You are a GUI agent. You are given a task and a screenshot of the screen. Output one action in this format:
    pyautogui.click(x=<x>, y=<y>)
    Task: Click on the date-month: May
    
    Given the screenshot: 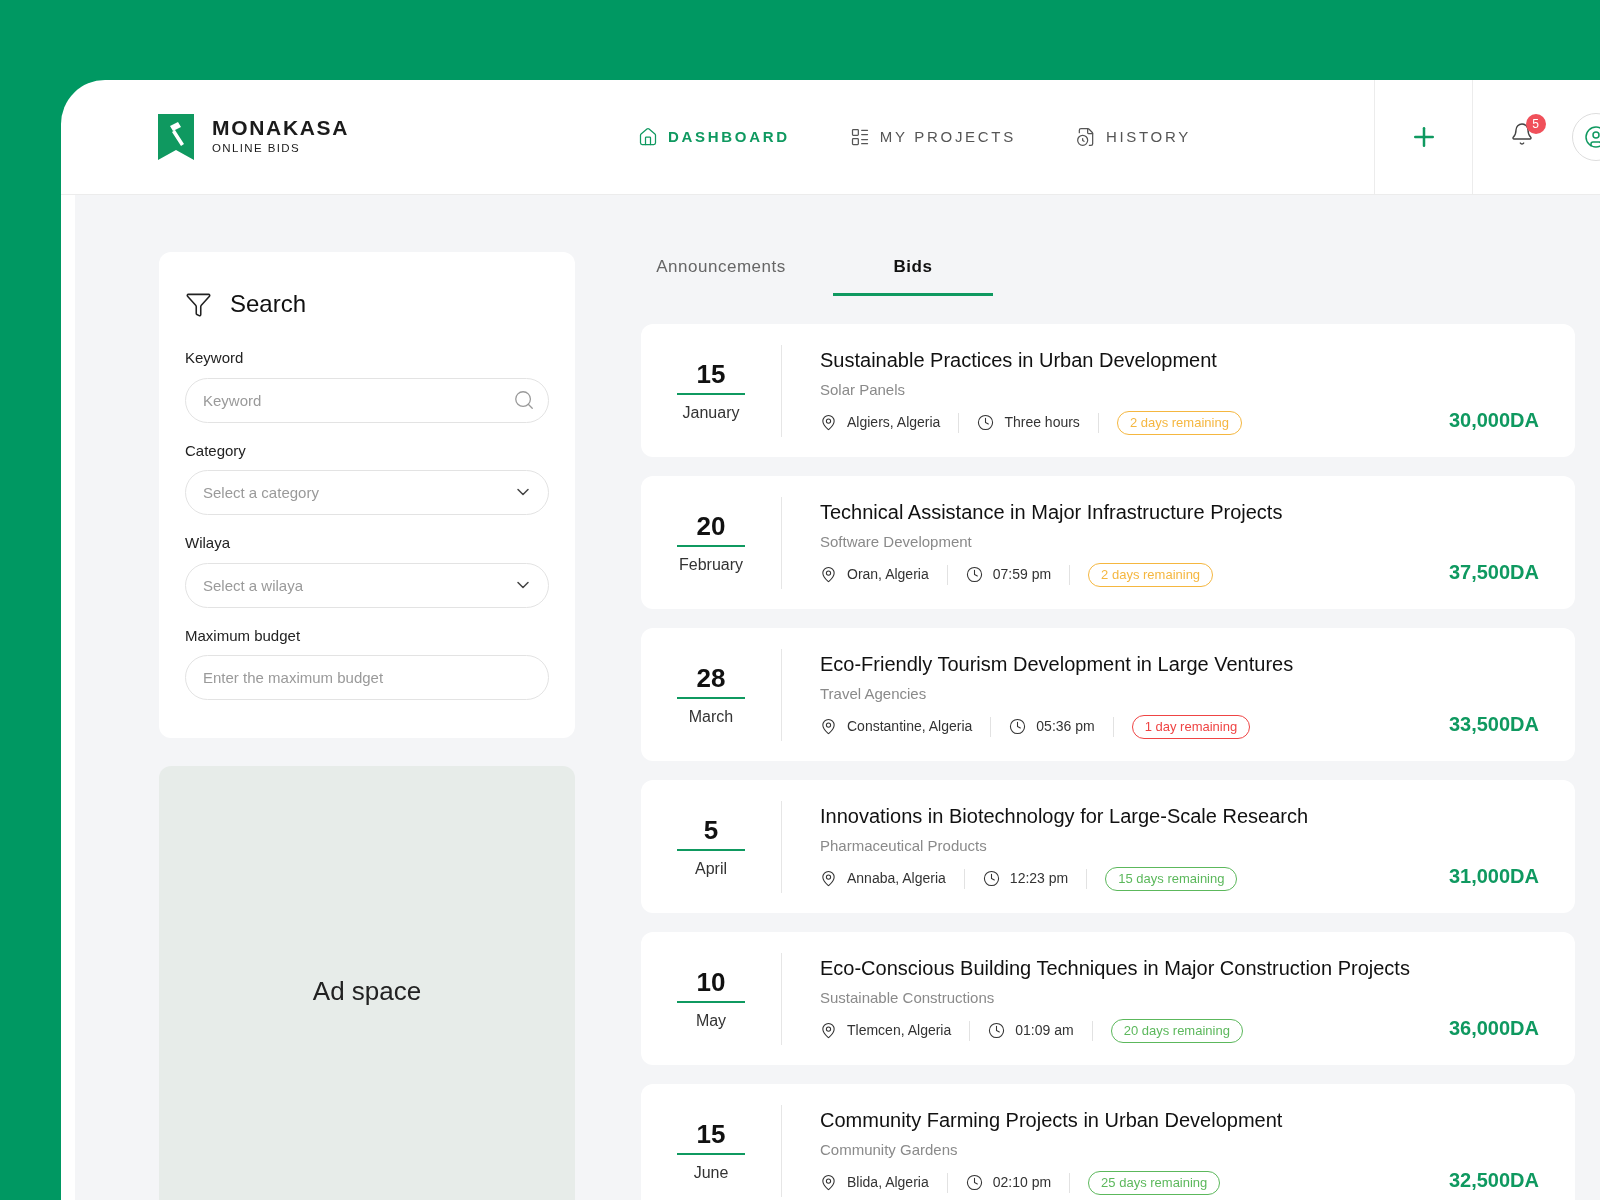 What is the action you would take?
    pyautogui.click(x=711, y=1020)
    